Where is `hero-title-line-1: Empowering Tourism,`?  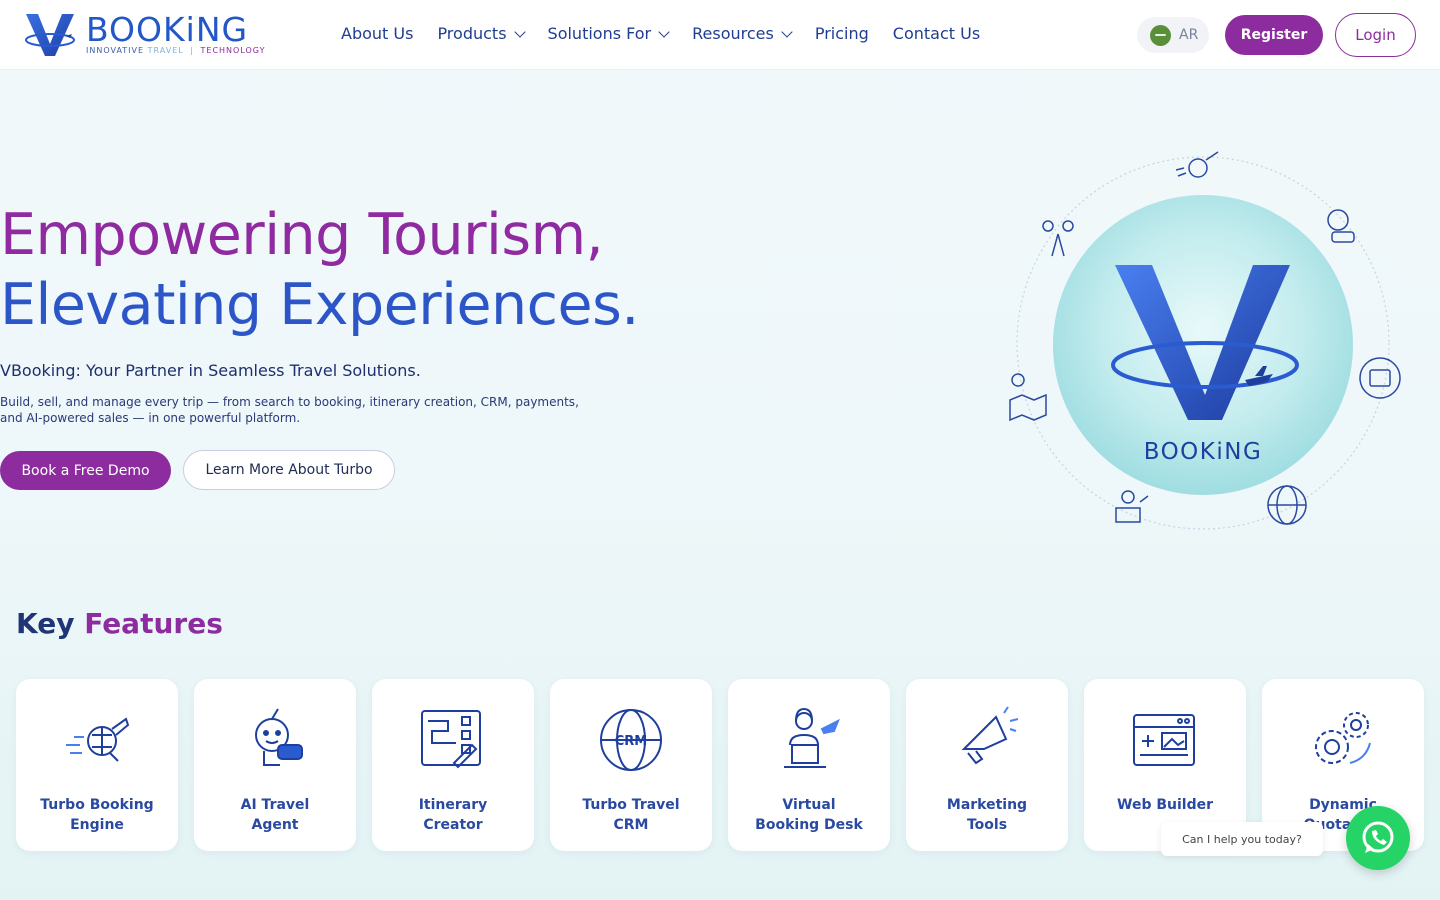
hero-title-line-1: Empowering Tourism, is located at coordinates (302, 235).